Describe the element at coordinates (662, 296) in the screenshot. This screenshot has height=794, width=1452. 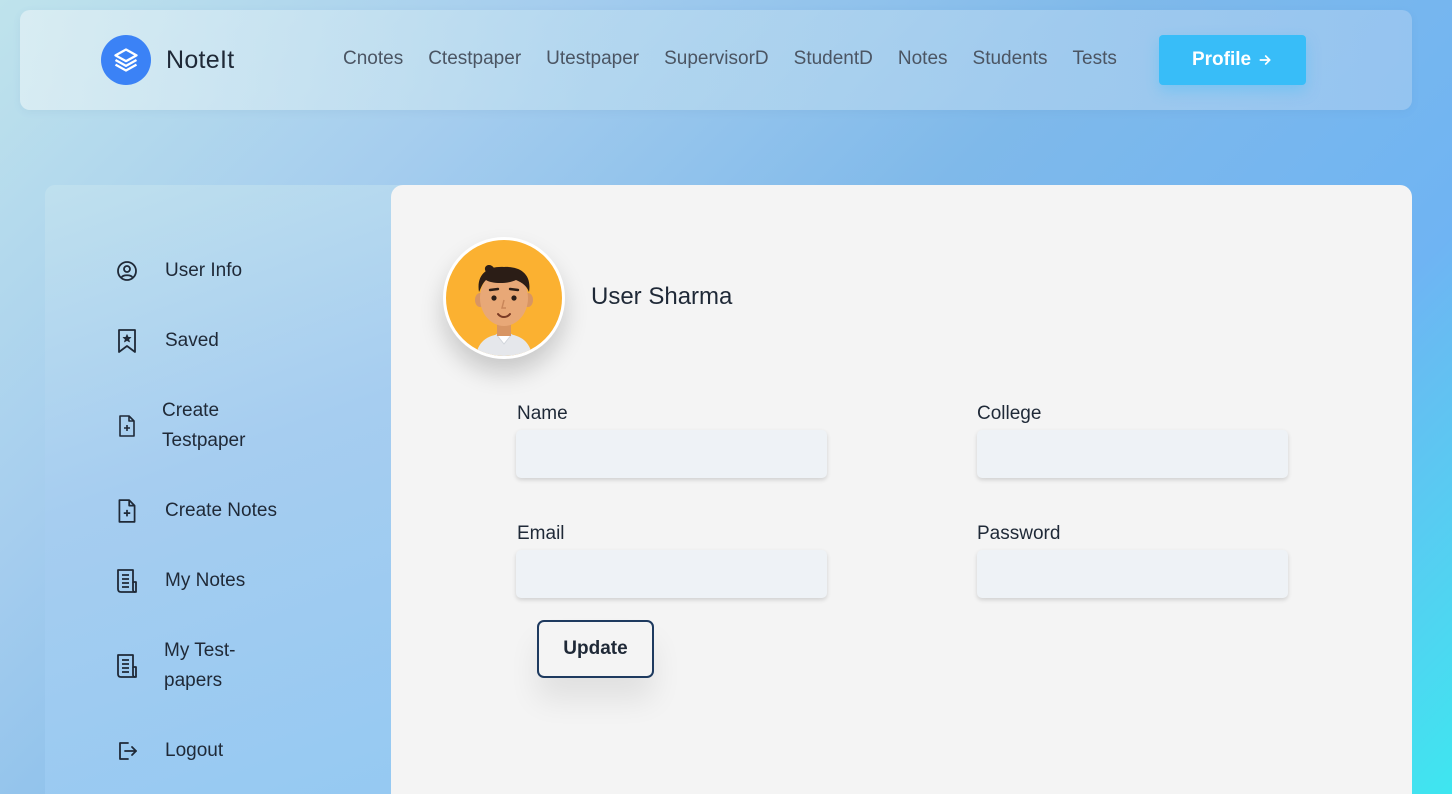
I see `user-name: User Sharma` at that location.